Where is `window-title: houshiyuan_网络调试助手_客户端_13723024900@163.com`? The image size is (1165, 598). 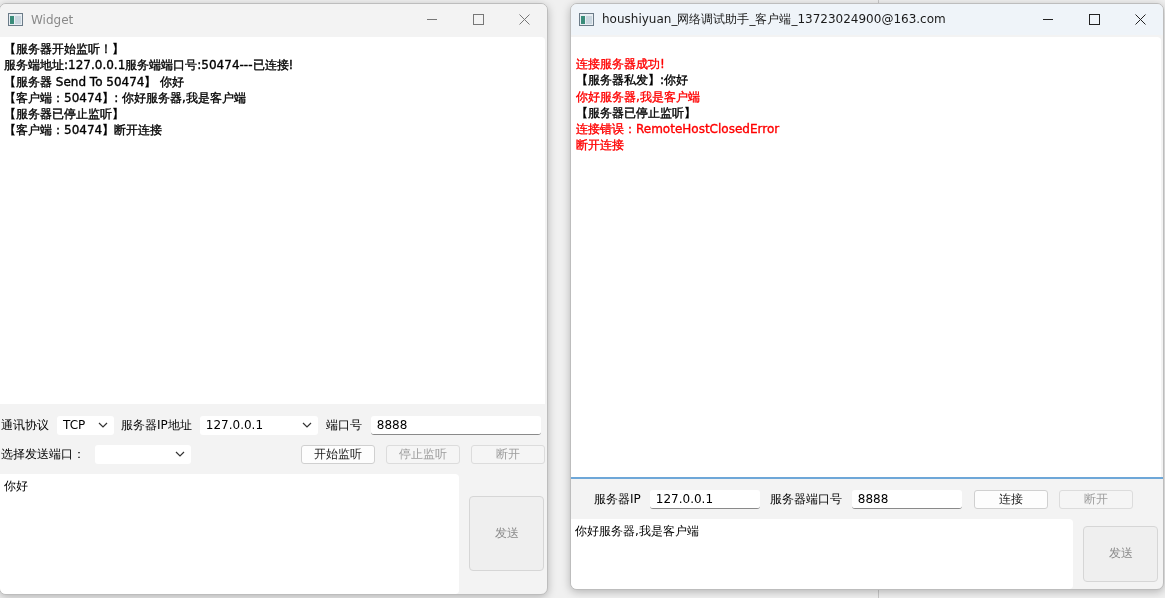
window-title: houshiyuan_网络调试助手_客户端_13723024900@163.com is located at coordinates (774, 19).